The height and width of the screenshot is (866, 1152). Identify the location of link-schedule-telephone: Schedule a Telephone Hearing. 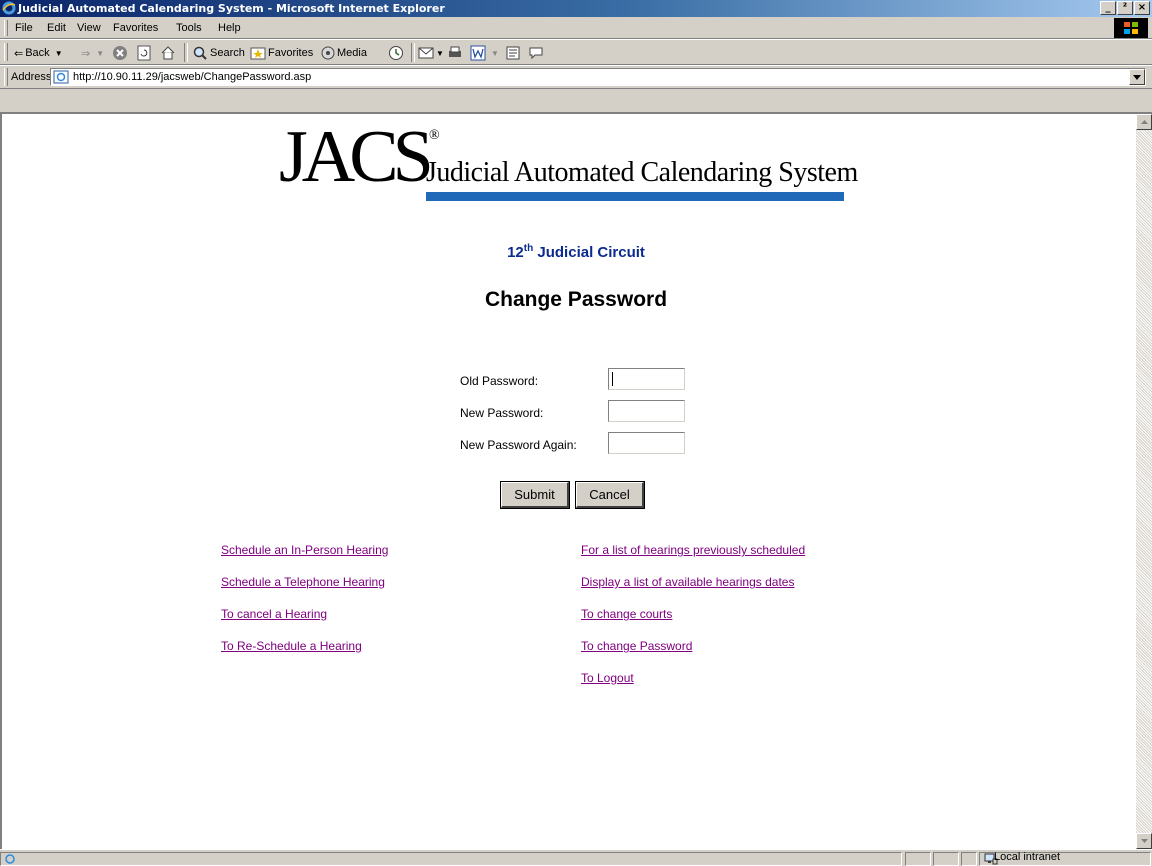
(303, 582).